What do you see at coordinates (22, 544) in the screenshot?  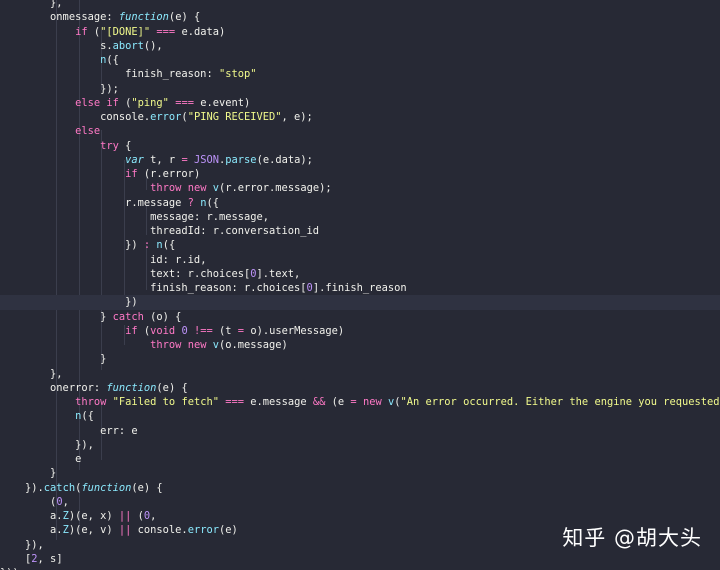 I see `code-token: }),` at bounding box center [22, 544].